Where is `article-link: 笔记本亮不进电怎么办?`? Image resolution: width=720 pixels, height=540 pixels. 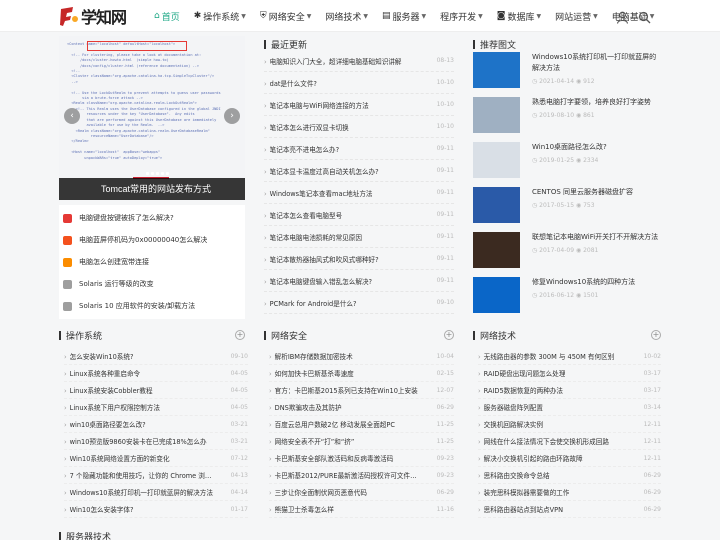 article-link: 笔记本亮不进电怎么办? is located at coordinates (301, 149).